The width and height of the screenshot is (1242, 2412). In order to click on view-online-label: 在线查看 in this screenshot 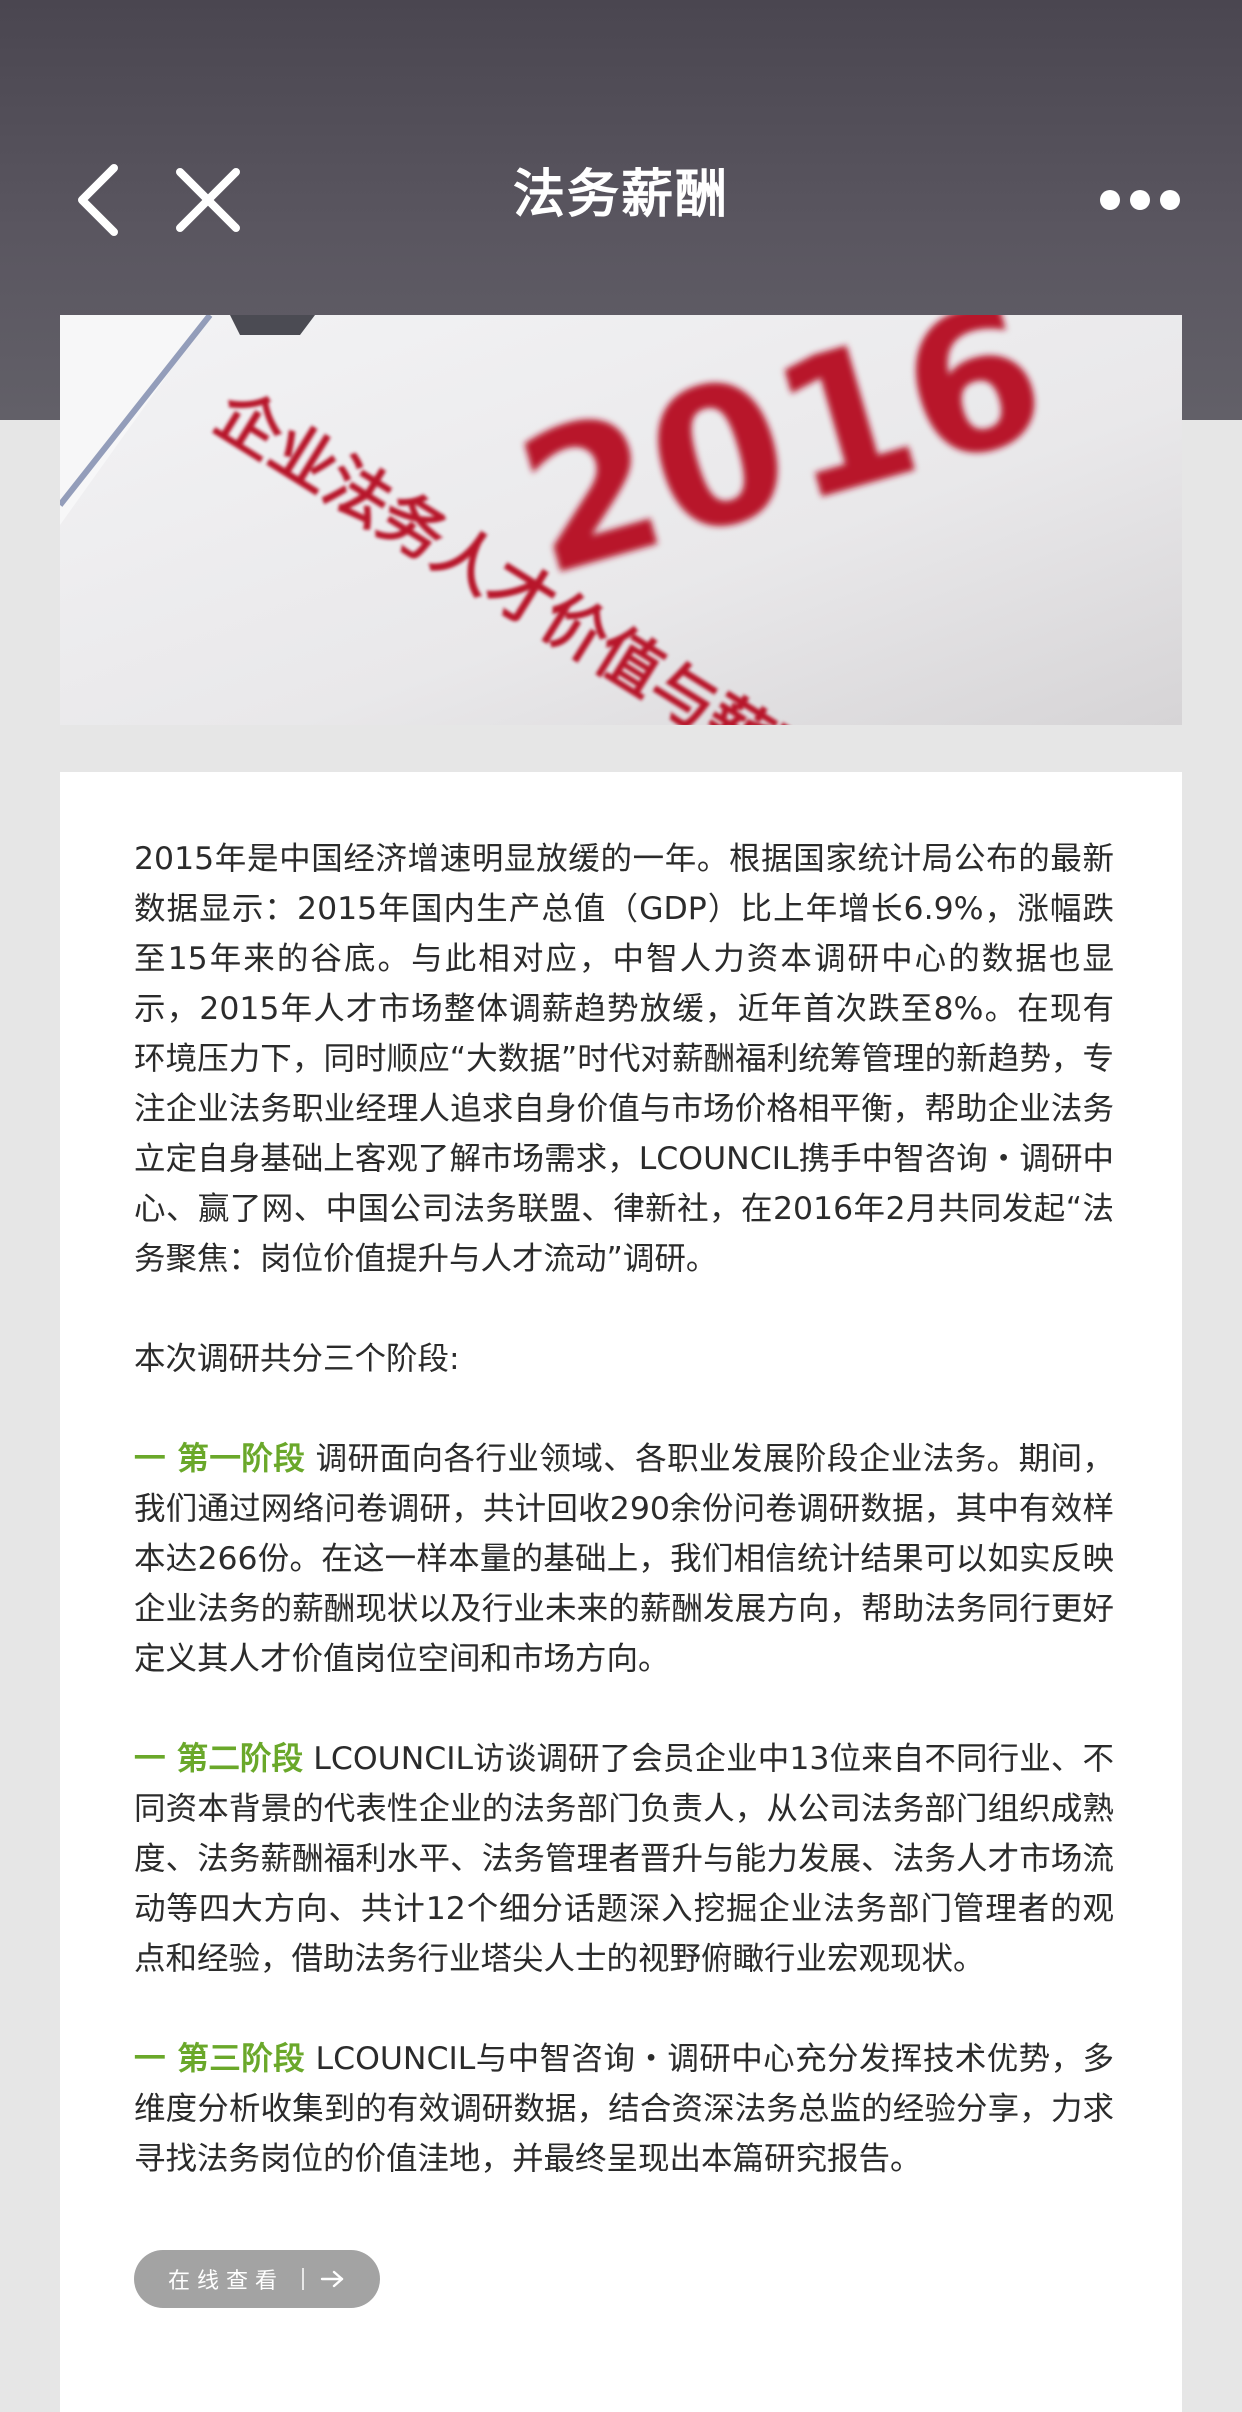, I will do `click(226, 2281)`.